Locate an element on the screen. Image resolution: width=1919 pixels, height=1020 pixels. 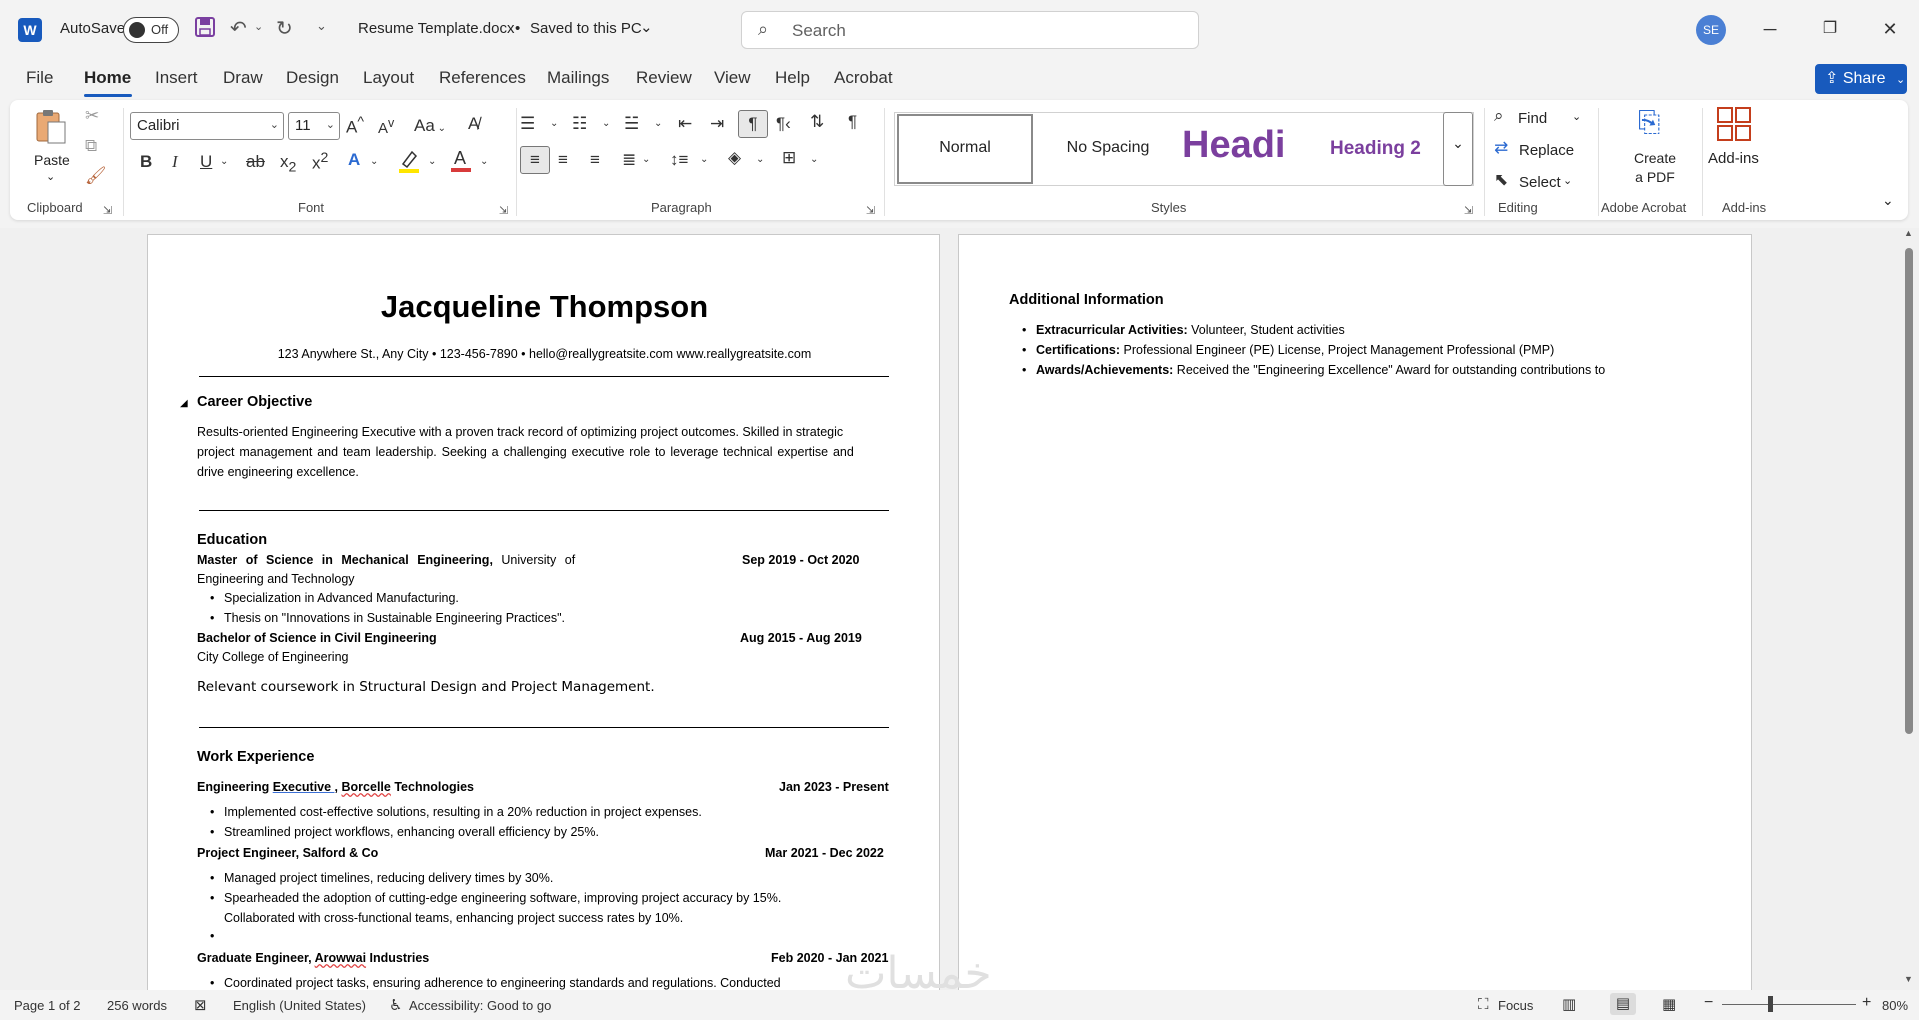
decrease-indent-icon: ⇤ is located at coordinates (685, 124).